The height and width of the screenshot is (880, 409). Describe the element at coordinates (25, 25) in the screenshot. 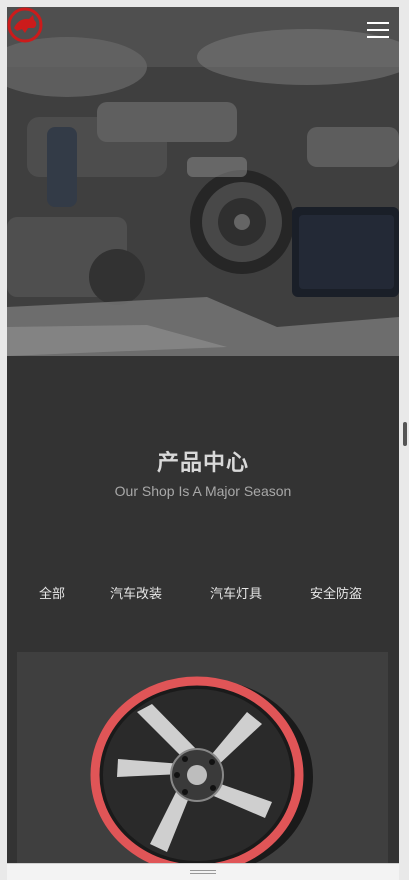

I see `horse-logo-icon` at that location.